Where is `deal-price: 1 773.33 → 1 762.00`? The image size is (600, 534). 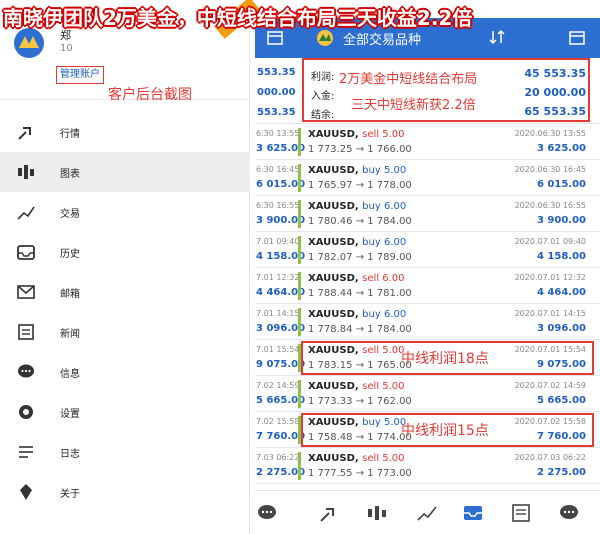 deal-price: 1 773.33 → 1 762.00 is located at coordinates (360, 401).